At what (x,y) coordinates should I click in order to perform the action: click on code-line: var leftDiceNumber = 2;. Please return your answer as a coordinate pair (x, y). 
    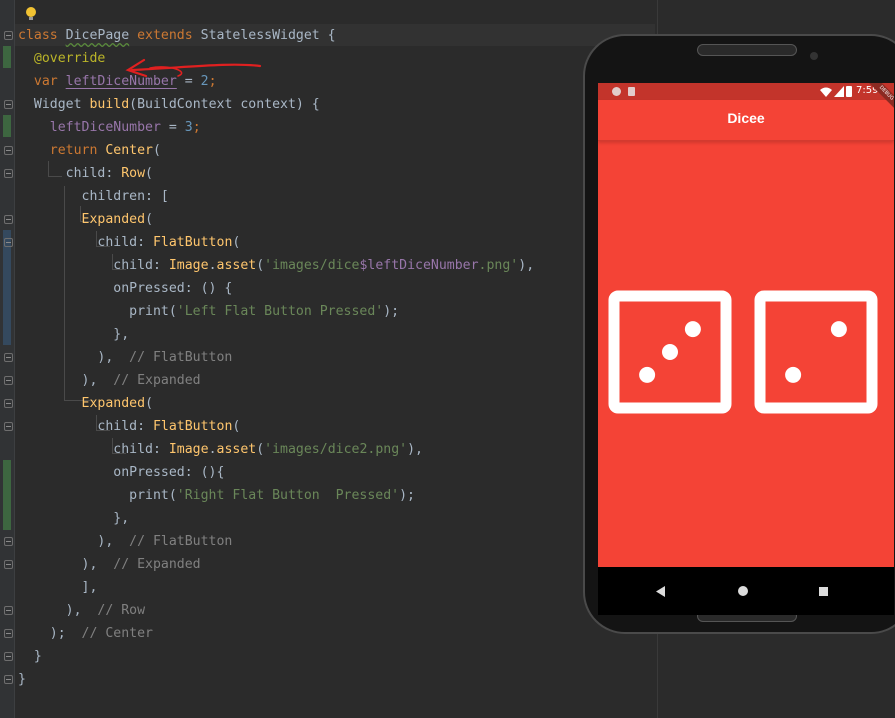
    Looking at the image, I should click on (276, 81).